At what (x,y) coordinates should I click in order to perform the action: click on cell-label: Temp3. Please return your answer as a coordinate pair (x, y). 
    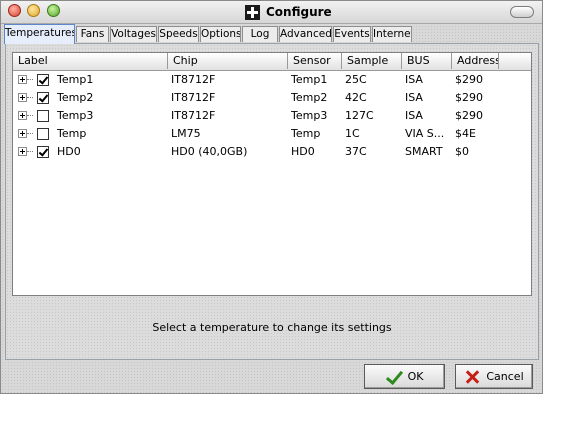
    Looking at the image, I should click on (75, 115).